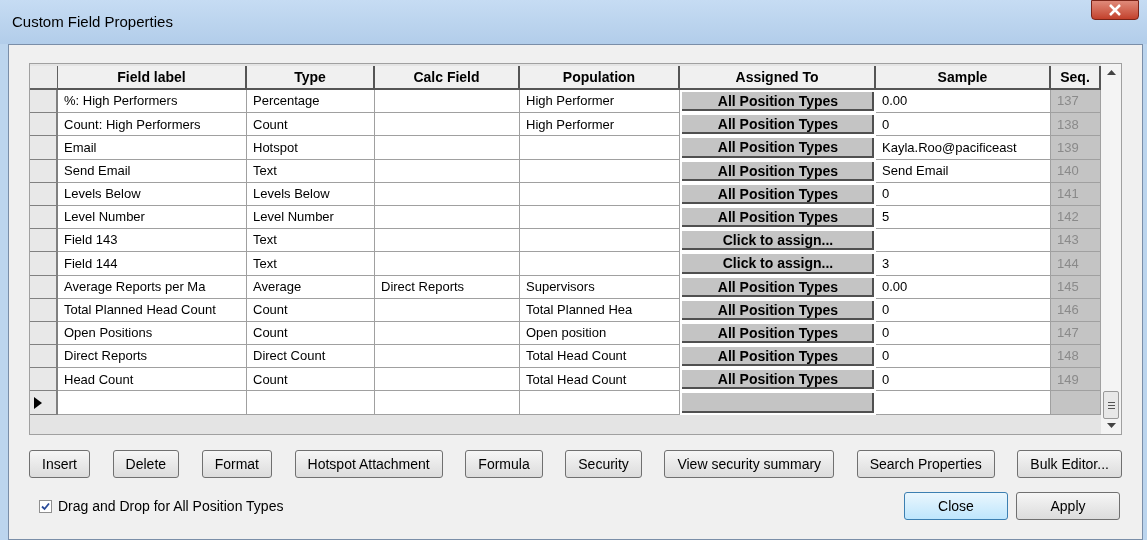 The image size is (1147, 540). Describe the element at coordinates (236, 464) in the screenshot. I see `toolbar-button: Format` at that location.